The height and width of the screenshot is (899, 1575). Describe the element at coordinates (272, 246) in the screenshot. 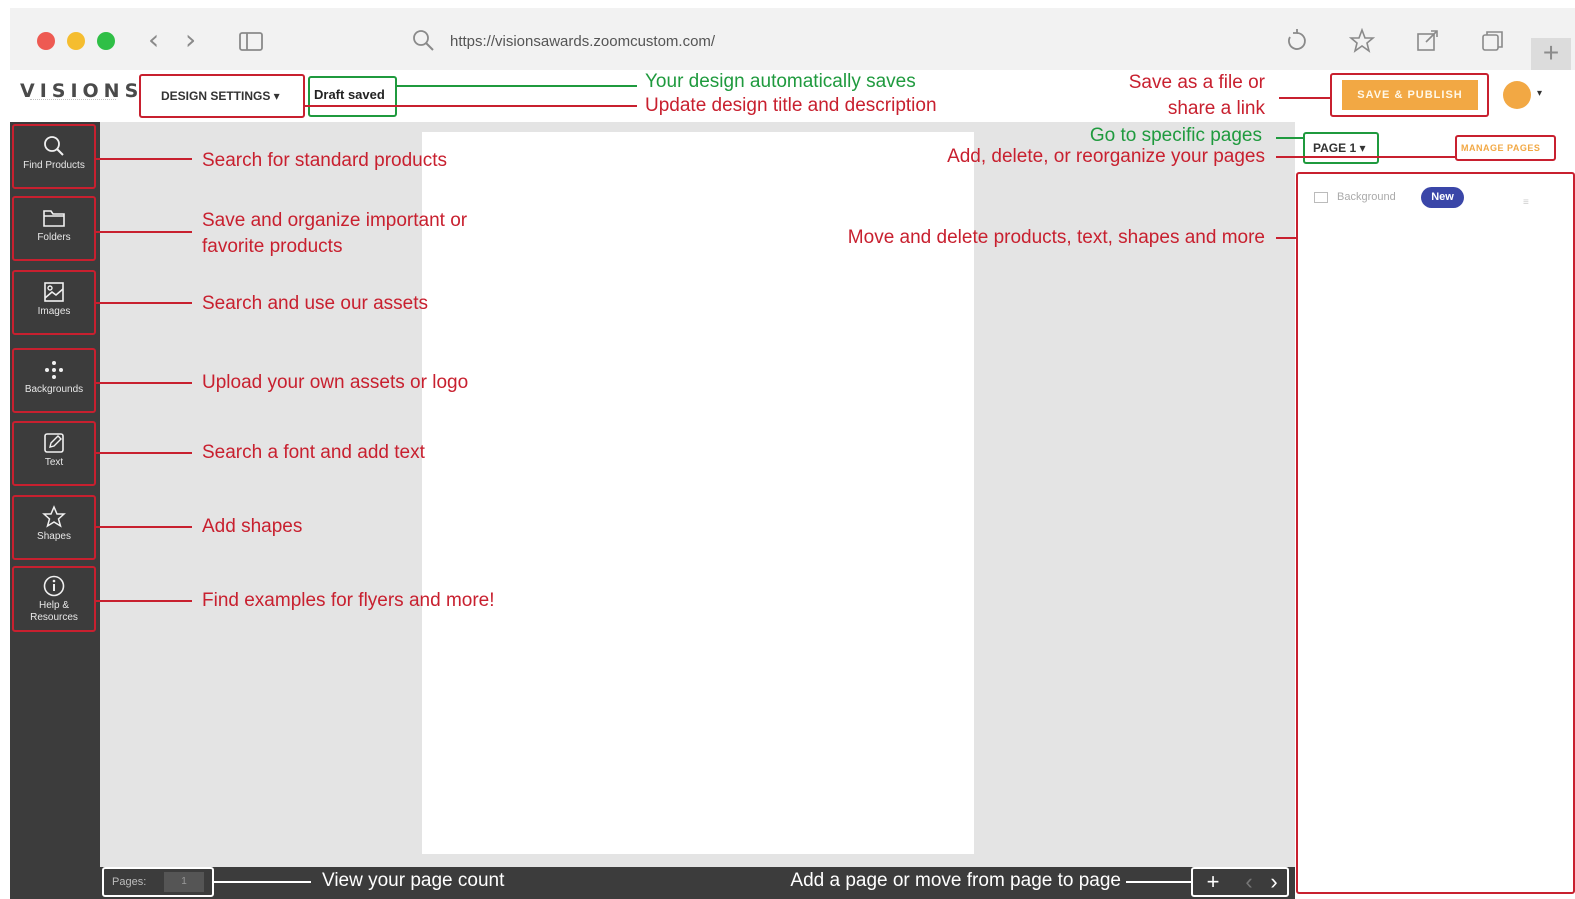

I see `note-folders-2: favorite products` at that location.